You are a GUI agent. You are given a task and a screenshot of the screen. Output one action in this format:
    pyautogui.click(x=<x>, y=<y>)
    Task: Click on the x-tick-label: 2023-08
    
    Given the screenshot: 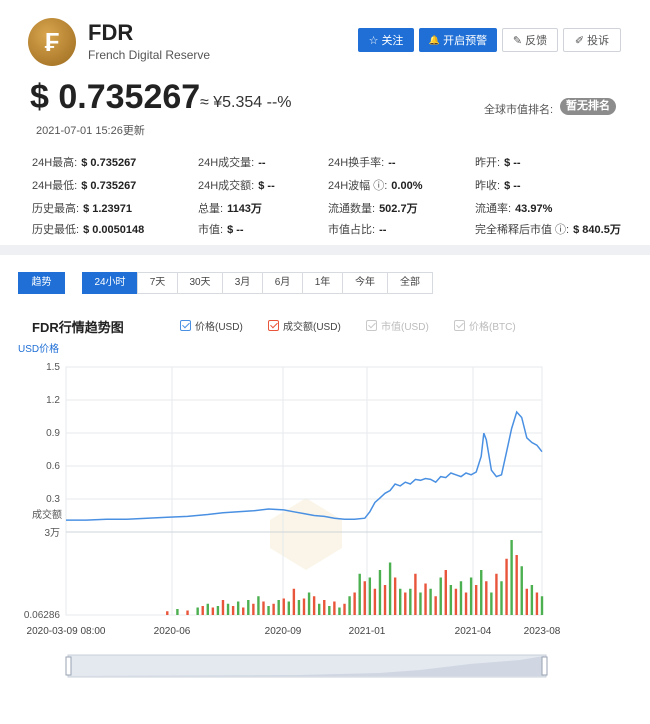 What is the action you would take?
    pyautogui.click(x=542, y=631)
    